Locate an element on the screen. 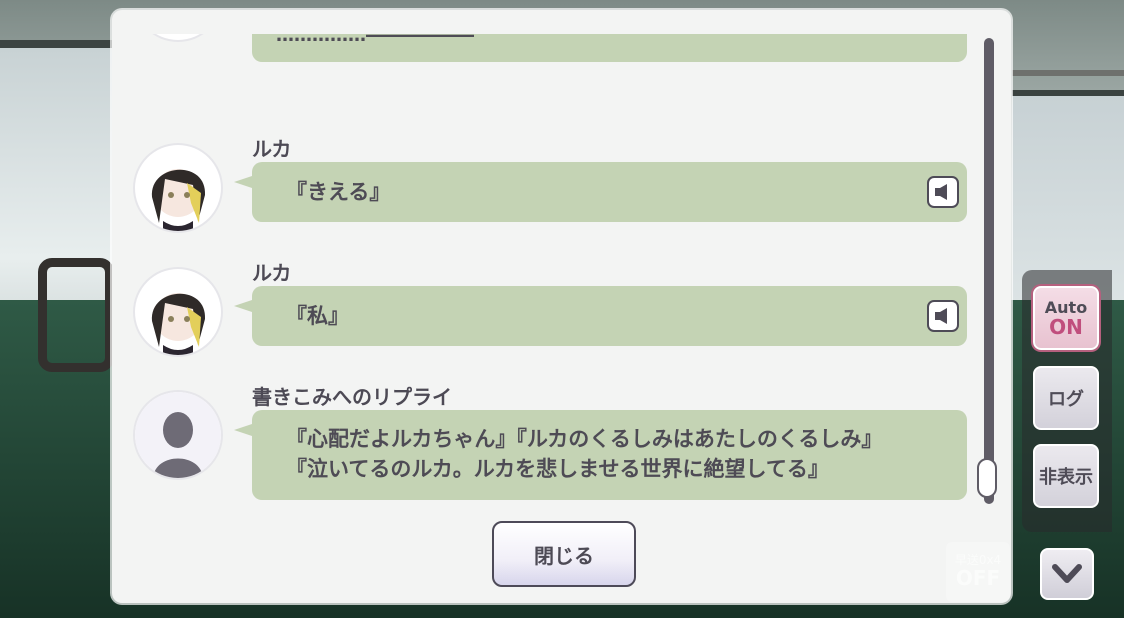 This screenshot has width=1124, height=618. message-bubble: 『私』 is located at coordinates (600, 316).